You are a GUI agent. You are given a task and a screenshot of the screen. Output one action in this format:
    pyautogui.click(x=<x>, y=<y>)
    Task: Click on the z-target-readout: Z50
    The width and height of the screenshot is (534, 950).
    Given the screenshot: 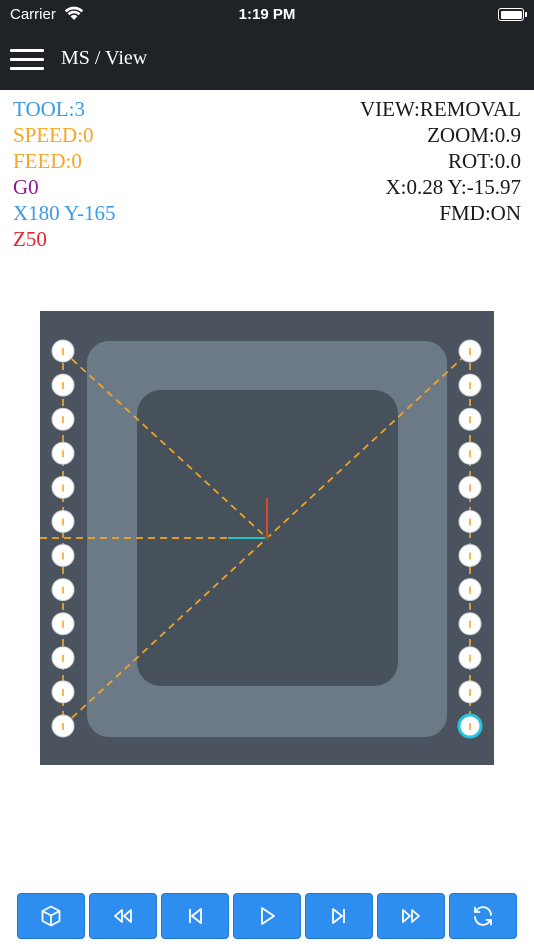 What is the action you would take?
    pyautogui.click(x=30, y=239)
    